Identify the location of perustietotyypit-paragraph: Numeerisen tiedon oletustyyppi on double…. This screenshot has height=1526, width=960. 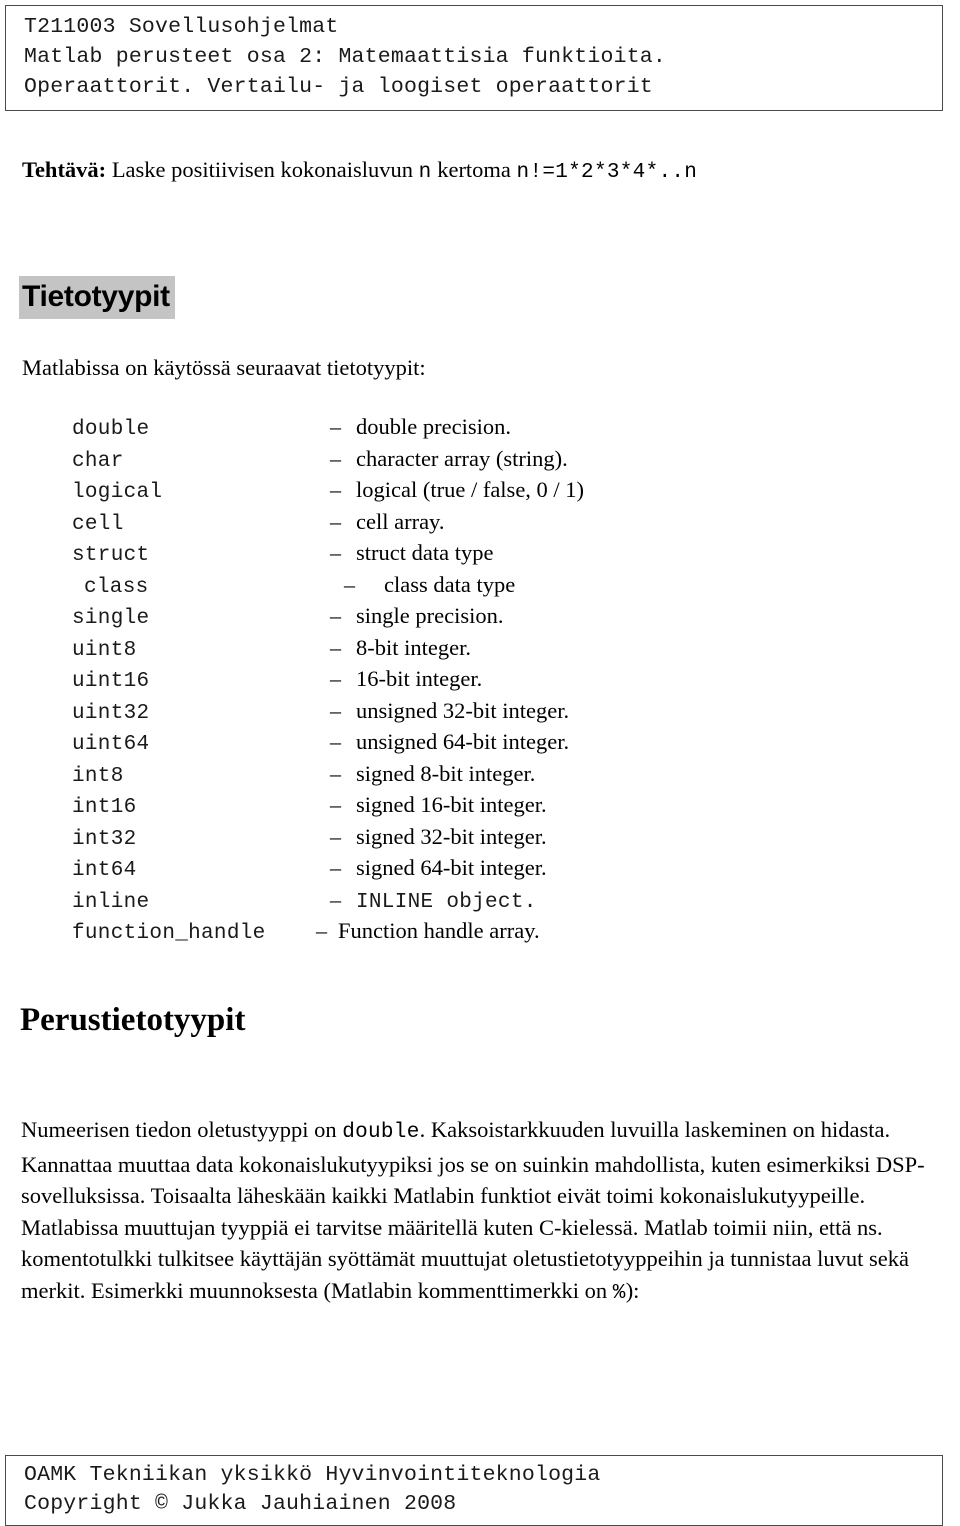
(480, 1211).